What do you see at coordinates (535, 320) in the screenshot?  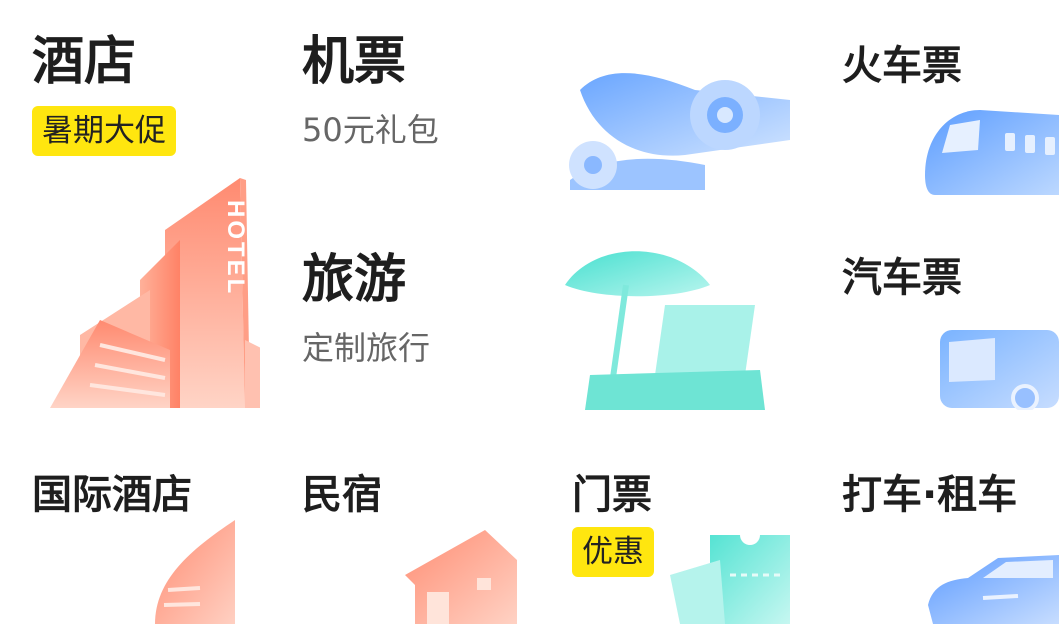 I see `tile-travel: 旅游 定制旅行` at bounding box center [535, 320].